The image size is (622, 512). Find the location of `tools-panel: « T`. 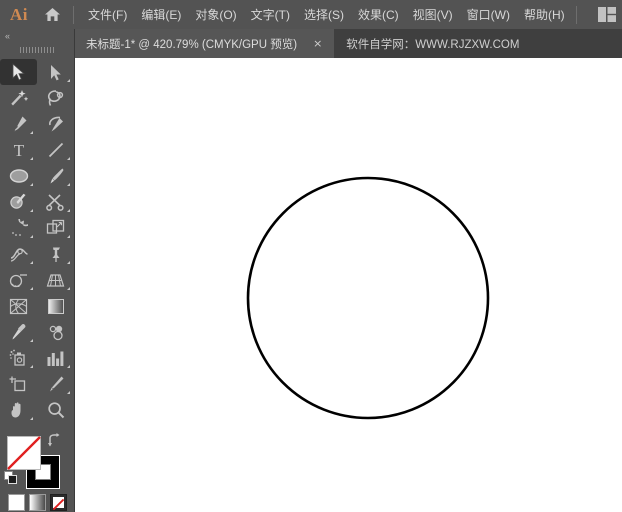

tools-panel: « T is located at coordinates (37, 270).